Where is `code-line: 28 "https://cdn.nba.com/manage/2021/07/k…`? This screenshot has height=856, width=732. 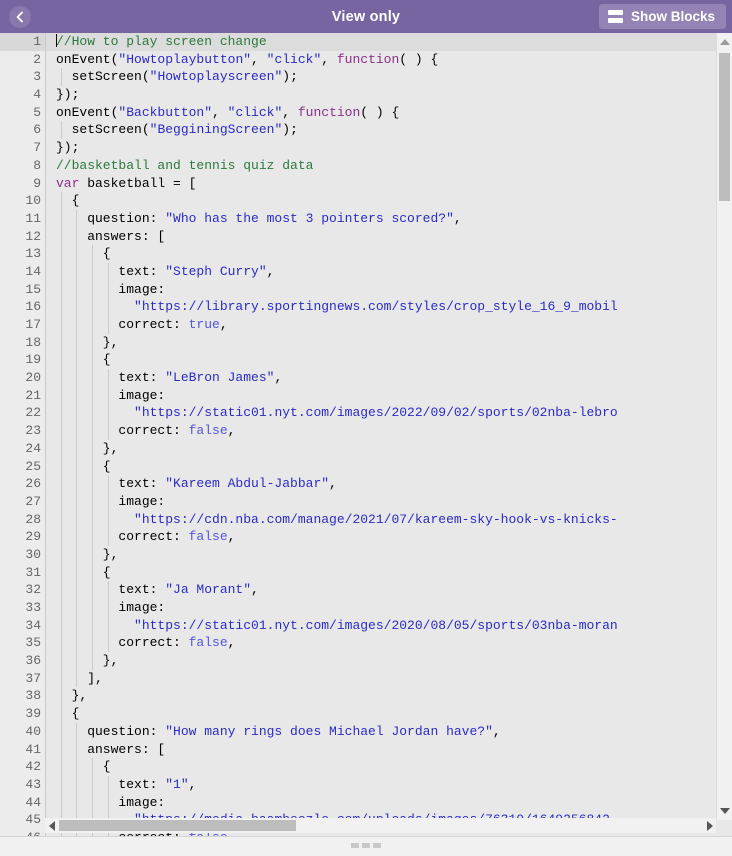 code-line: 28 "https://cdn.nba.com/manage/2021/07/k… is located at coordinates (358, 519).